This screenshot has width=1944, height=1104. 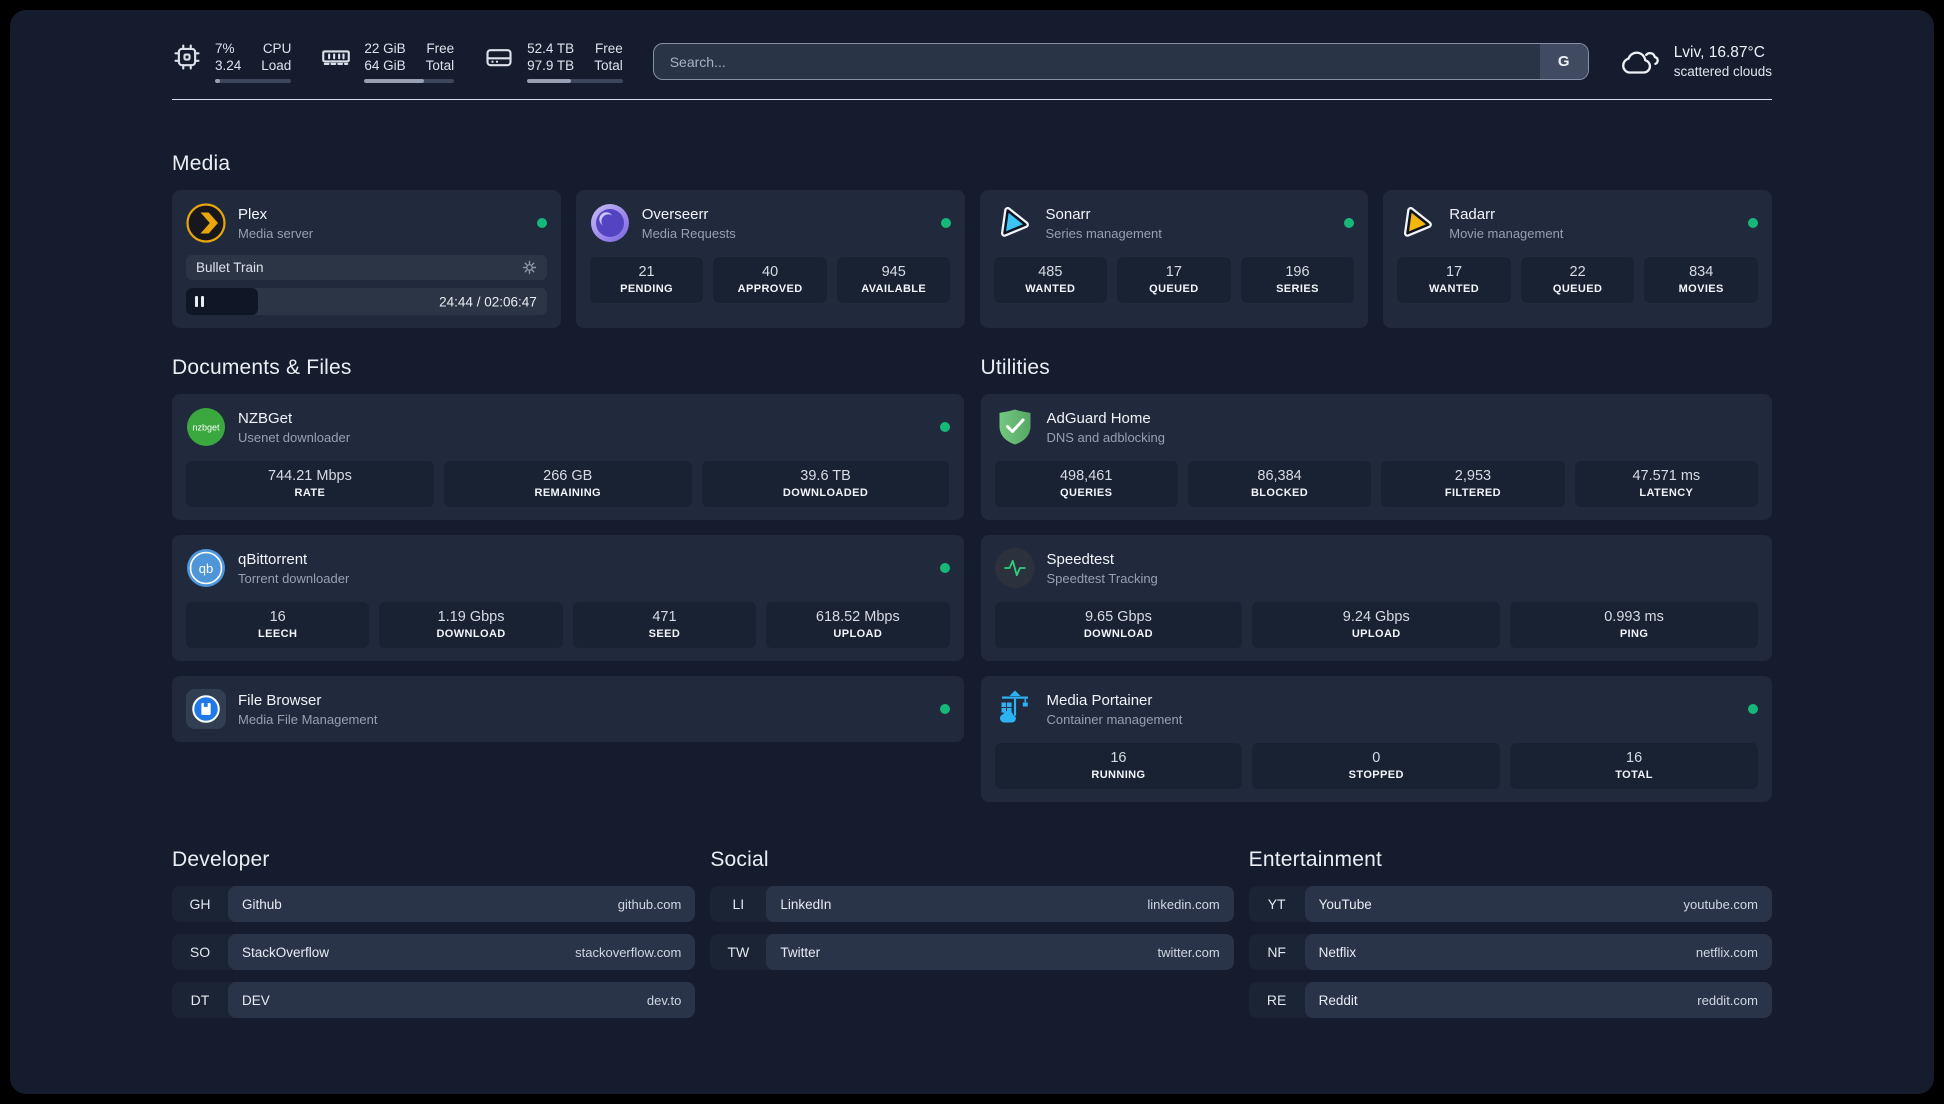 I want to click on service-description: Usenet downloader, so click(x=294, y=437).